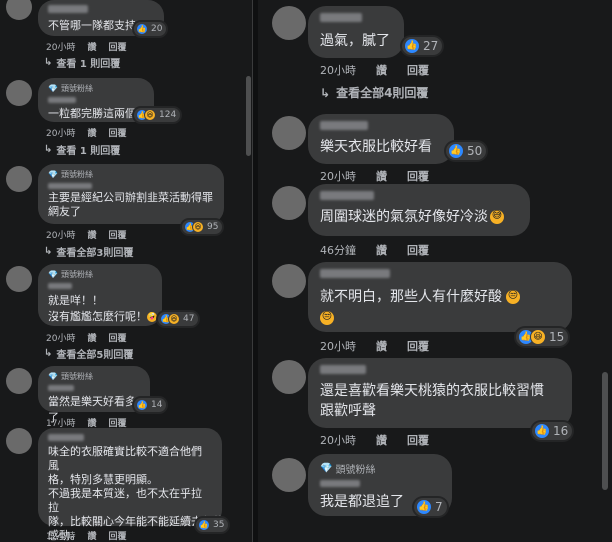 The width and height of the screenshot is (612, 542). Describe the element at coordinates (60, 535) in the screenshot. I see `timestamp: 12小時` at that location.